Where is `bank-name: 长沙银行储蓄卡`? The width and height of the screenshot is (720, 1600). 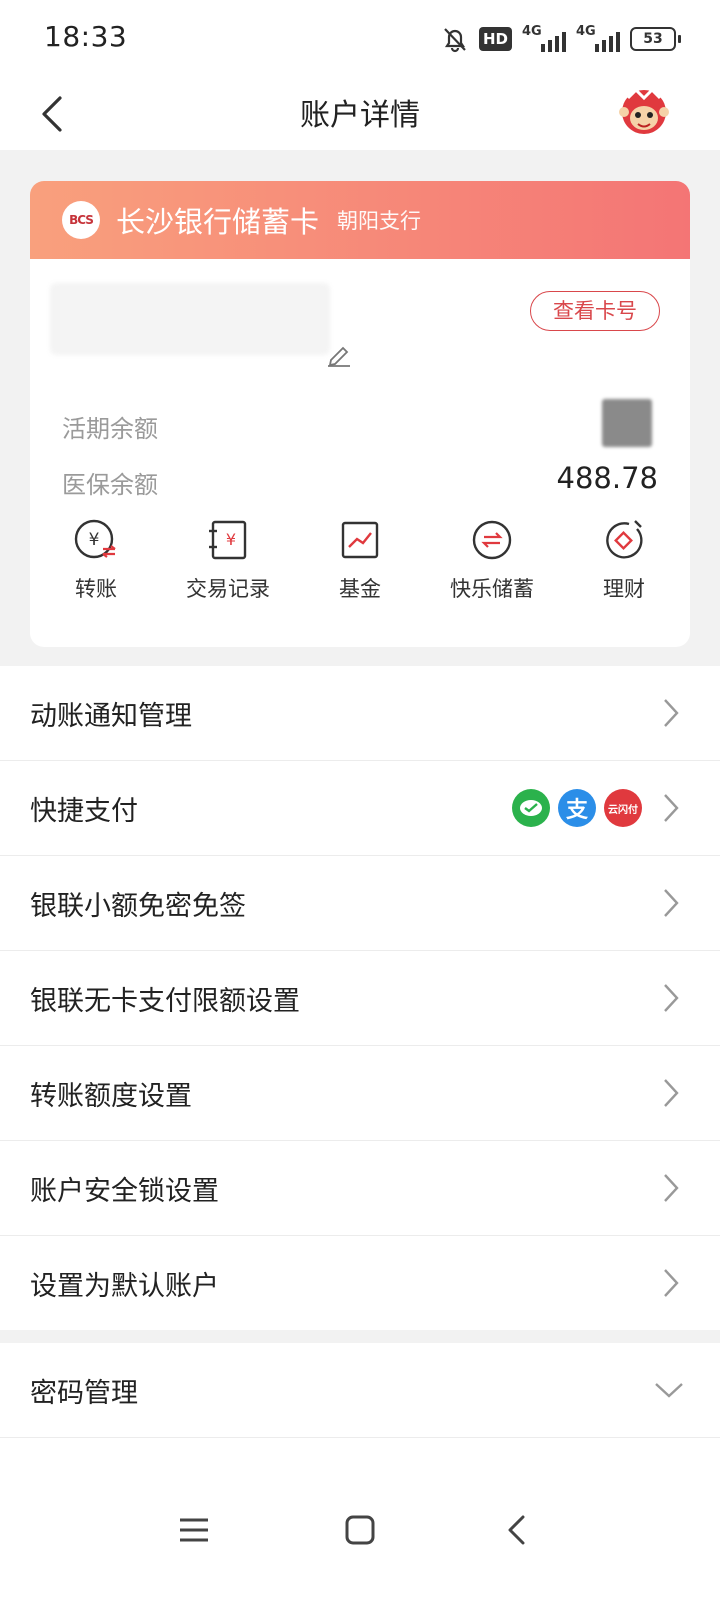 bank-name: 长沙银行储蓄卡 is located at coordinates (218, 222).